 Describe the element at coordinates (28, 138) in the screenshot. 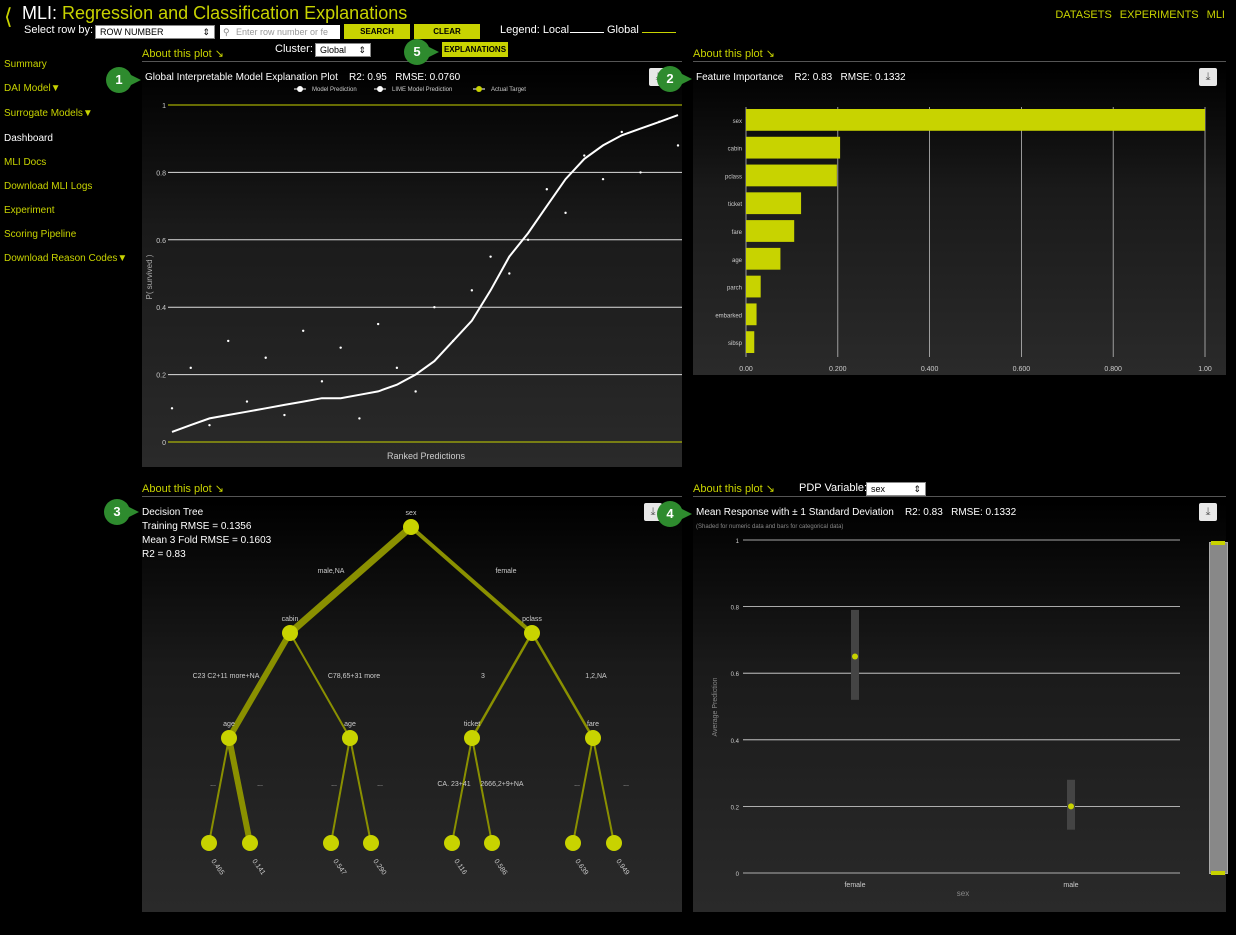

I see `sidebar-item-dashboard: Dashboard` at that location.